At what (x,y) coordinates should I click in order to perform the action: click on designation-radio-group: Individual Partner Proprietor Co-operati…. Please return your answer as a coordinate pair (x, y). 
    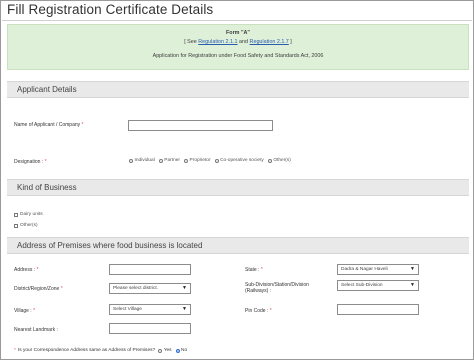
    Looking at the image, I should click on (212, 160).